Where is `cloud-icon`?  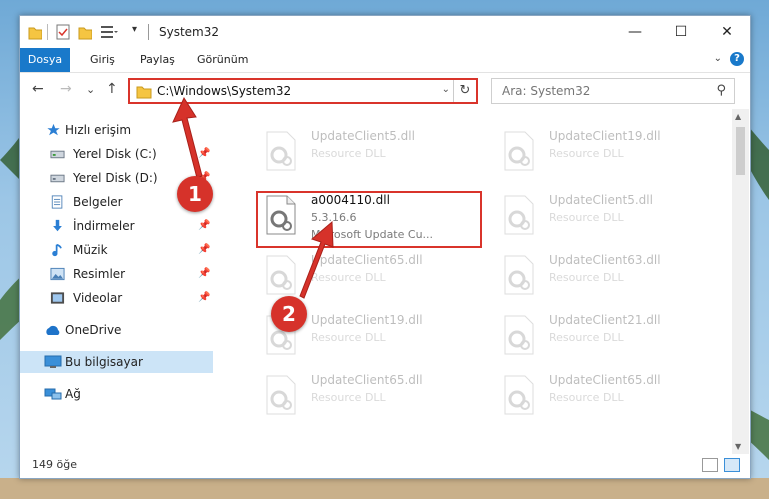 cloud-icon is located at coordinates (53, 330).